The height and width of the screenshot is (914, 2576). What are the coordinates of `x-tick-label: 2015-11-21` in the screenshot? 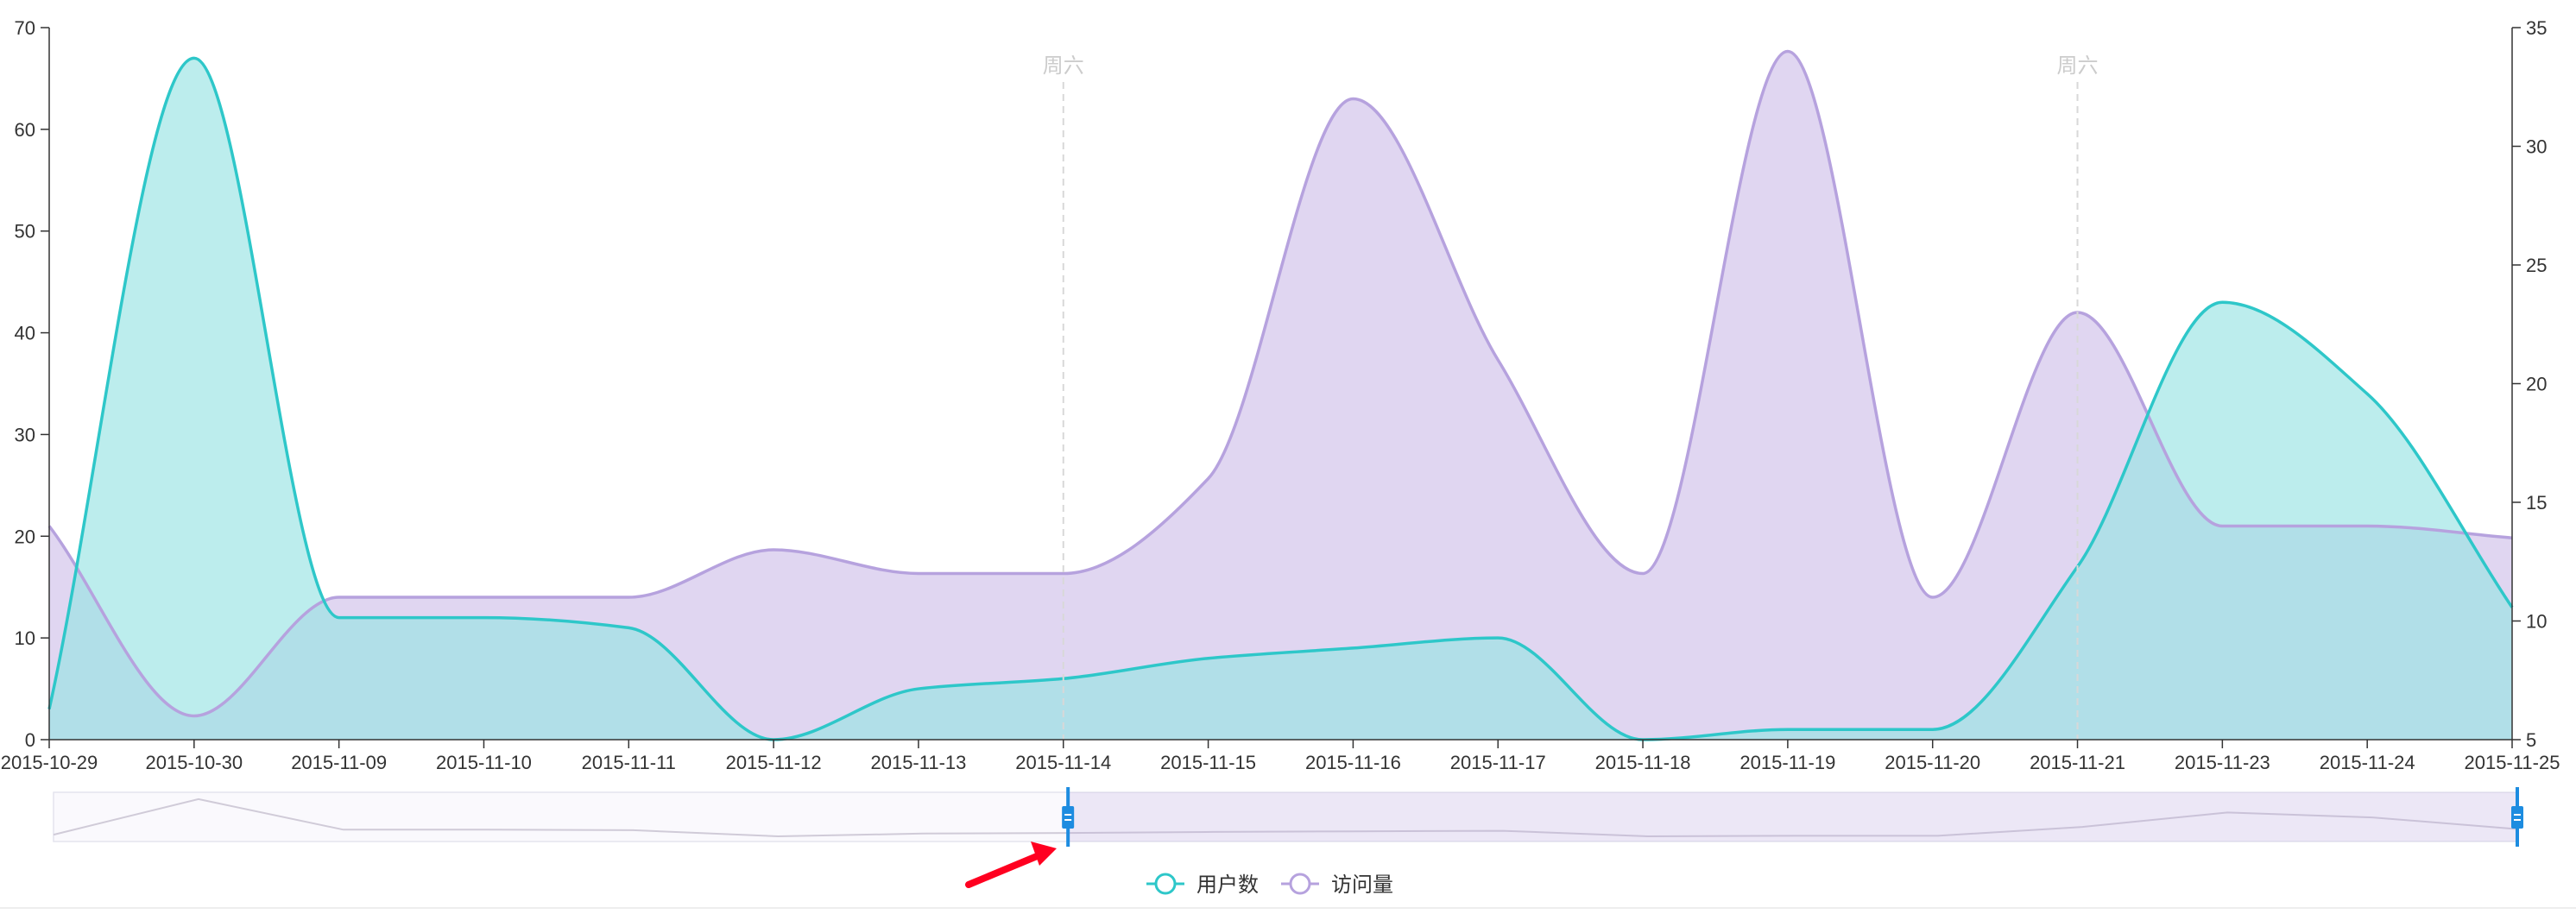 It's located at (2077, 762).